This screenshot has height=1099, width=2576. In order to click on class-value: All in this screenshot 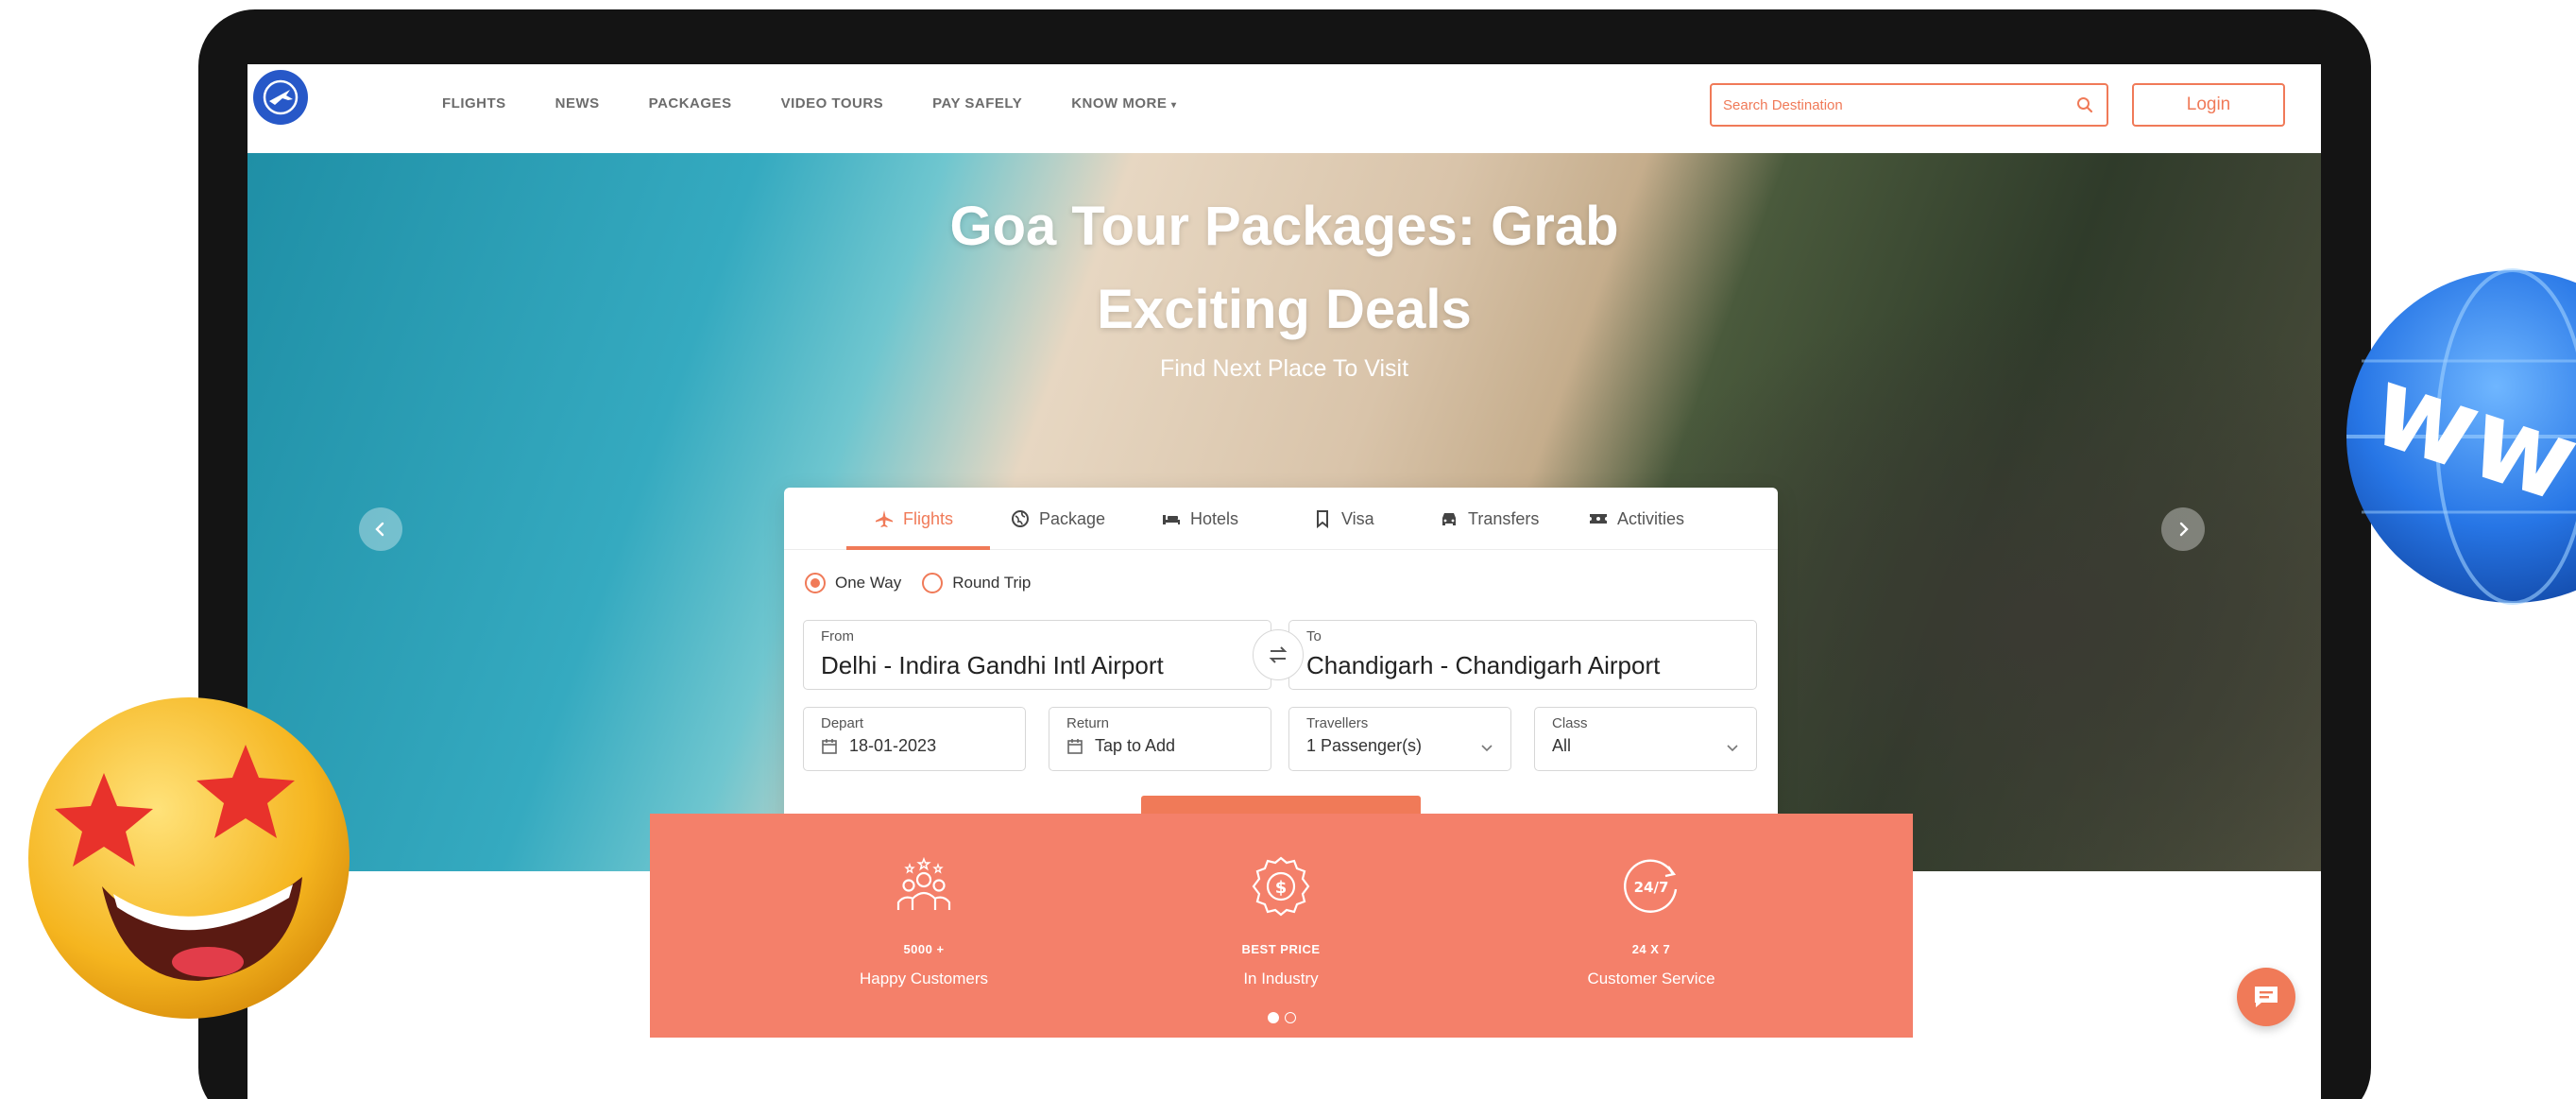, I will do `click(1562, 746)`.